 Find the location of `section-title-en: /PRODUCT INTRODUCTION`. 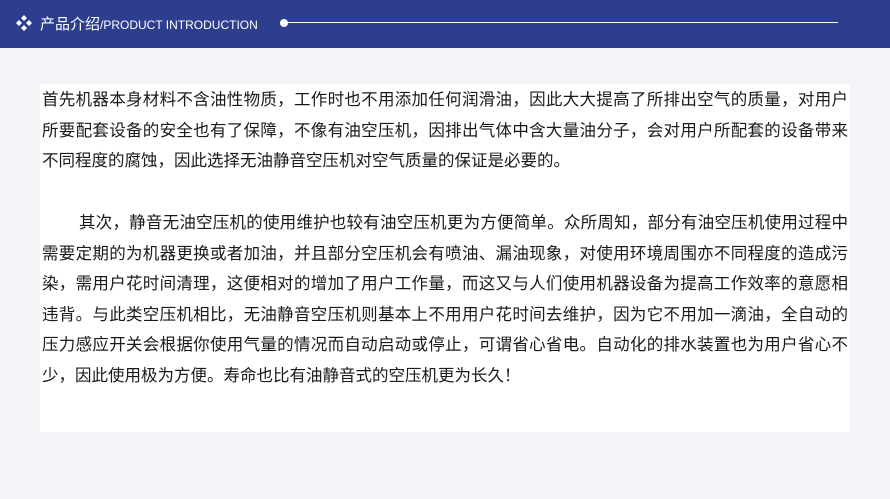

section-title-en: /PRODUCT INTRODUCTION is located at coordinates (179, 25).